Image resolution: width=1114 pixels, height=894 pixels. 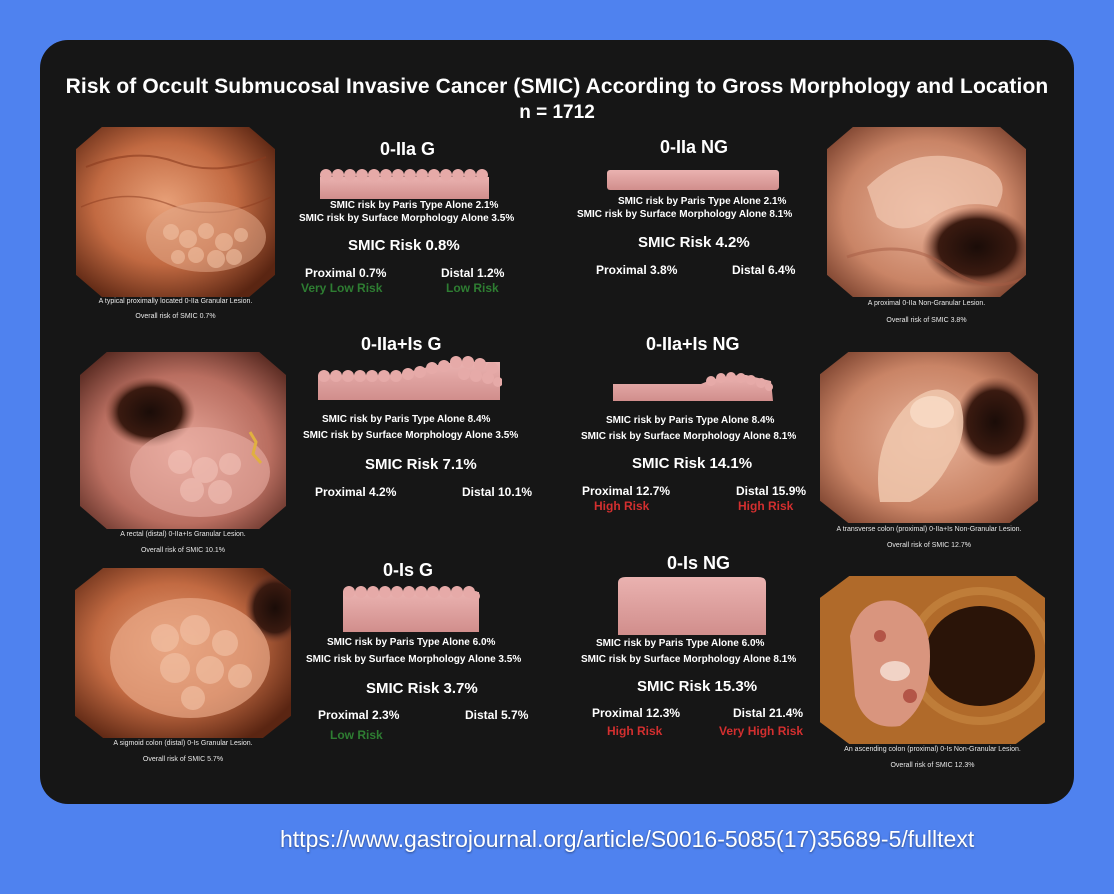 What do you see at coordinates (926, 320) in the screenshot?
I see `photo-caption-risk: Overall risk of SMIC 3.8%` at bounding box center [926, 320].